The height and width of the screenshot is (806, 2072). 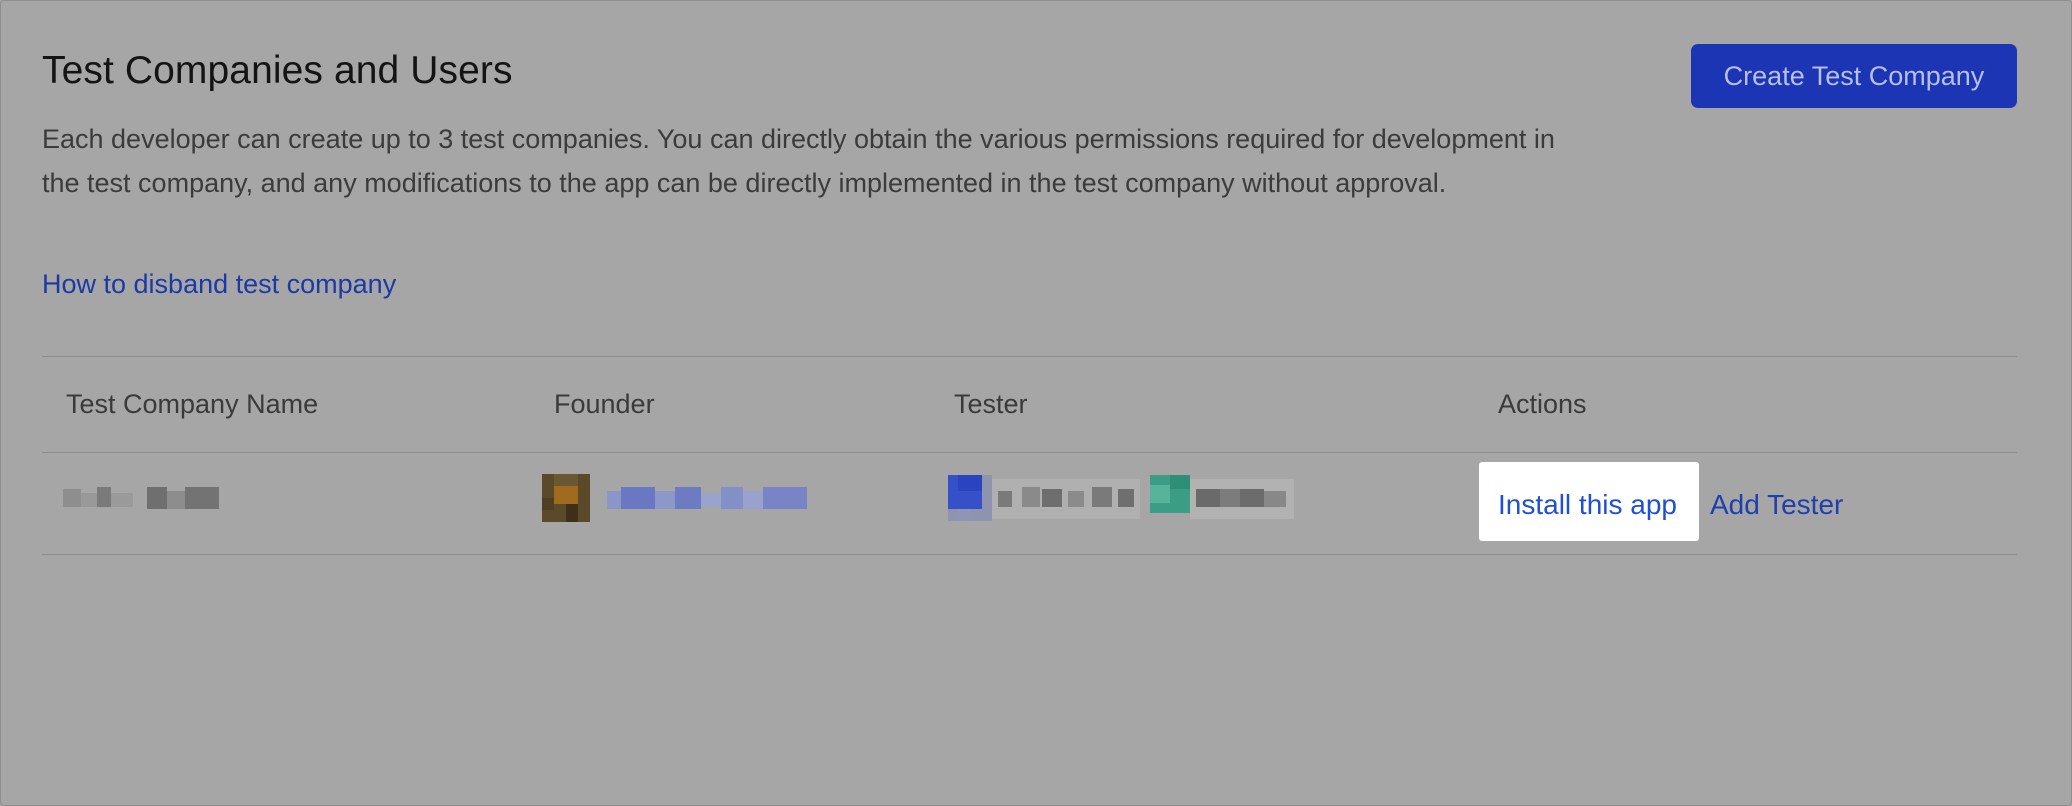 What do you see at coordinates (1029, 554) in the screenshot?
I see `table-bottom-divider` at bounding box center [1029, 554].